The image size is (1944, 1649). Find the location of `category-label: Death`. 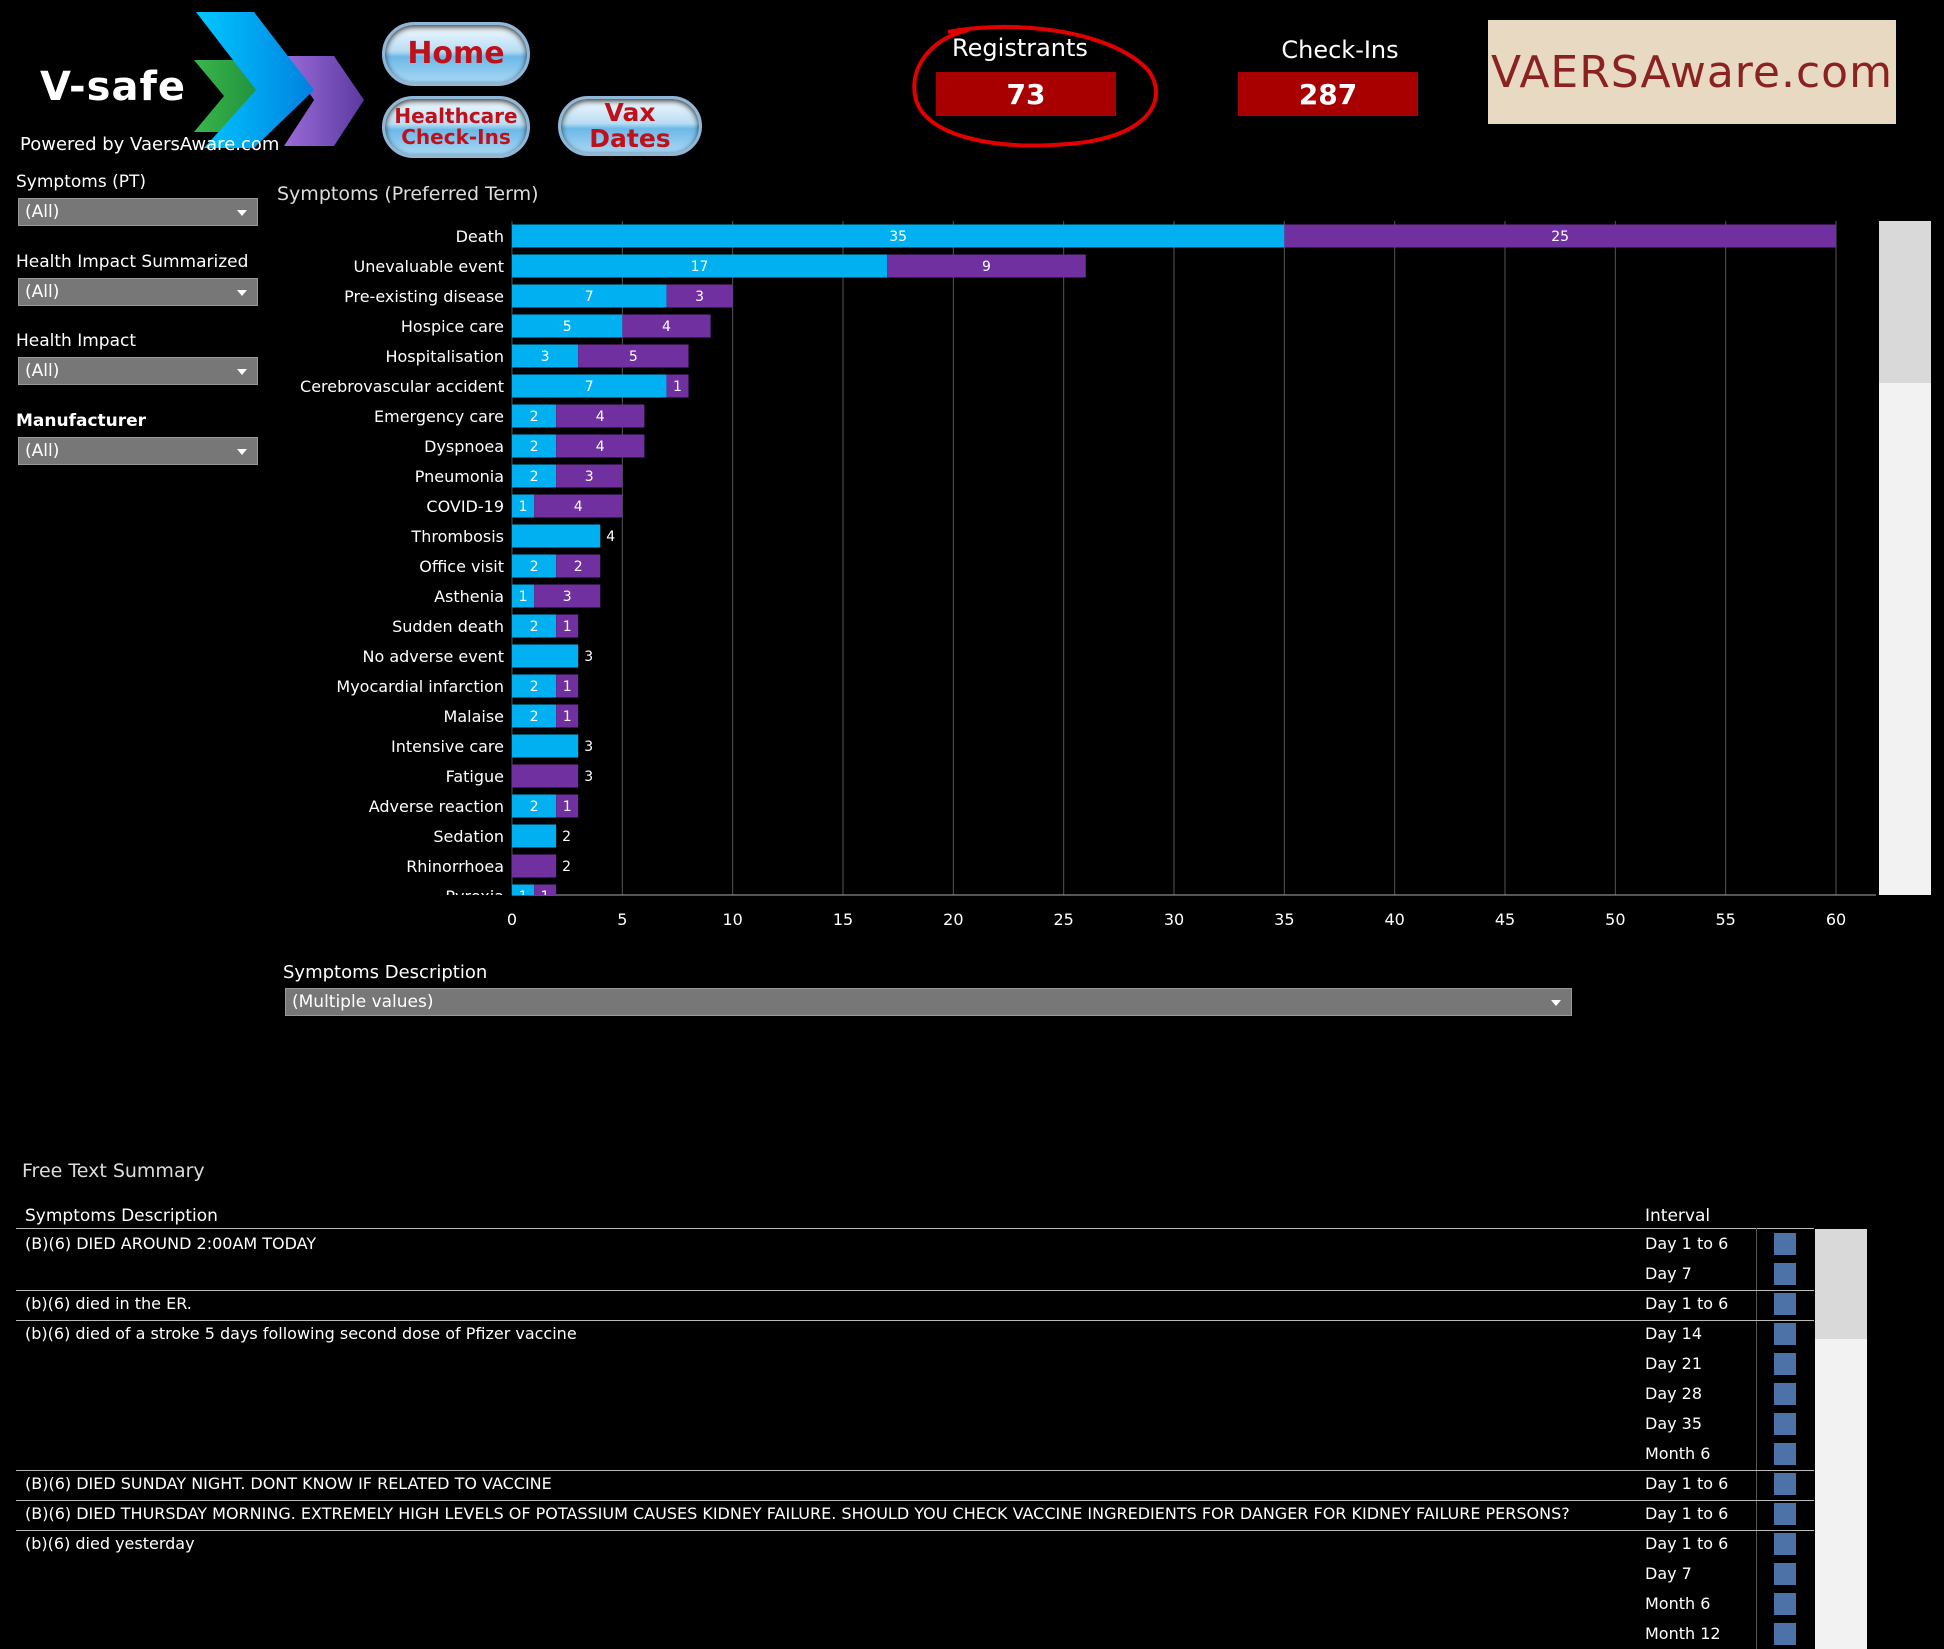

category-label: Death is located at coordinates (480, 236).